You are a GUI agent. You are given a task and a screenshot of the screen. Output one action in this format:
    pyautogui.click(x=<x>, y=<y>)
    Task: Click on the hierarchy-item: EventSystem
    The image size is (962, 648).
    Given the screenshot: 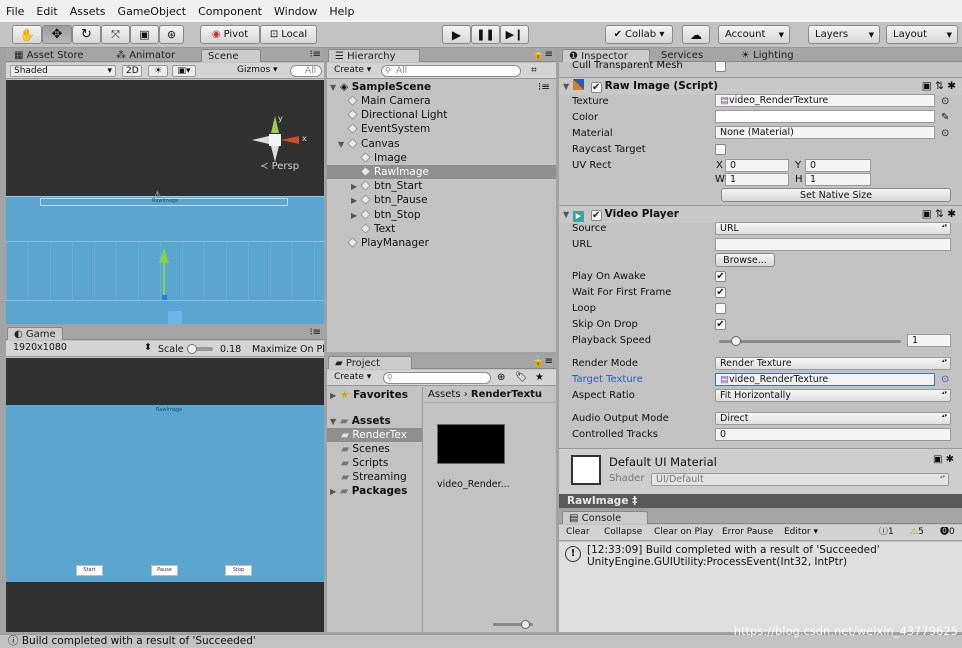 What is the action you would take?
    pyautogui.click(x=441, y=129)
    